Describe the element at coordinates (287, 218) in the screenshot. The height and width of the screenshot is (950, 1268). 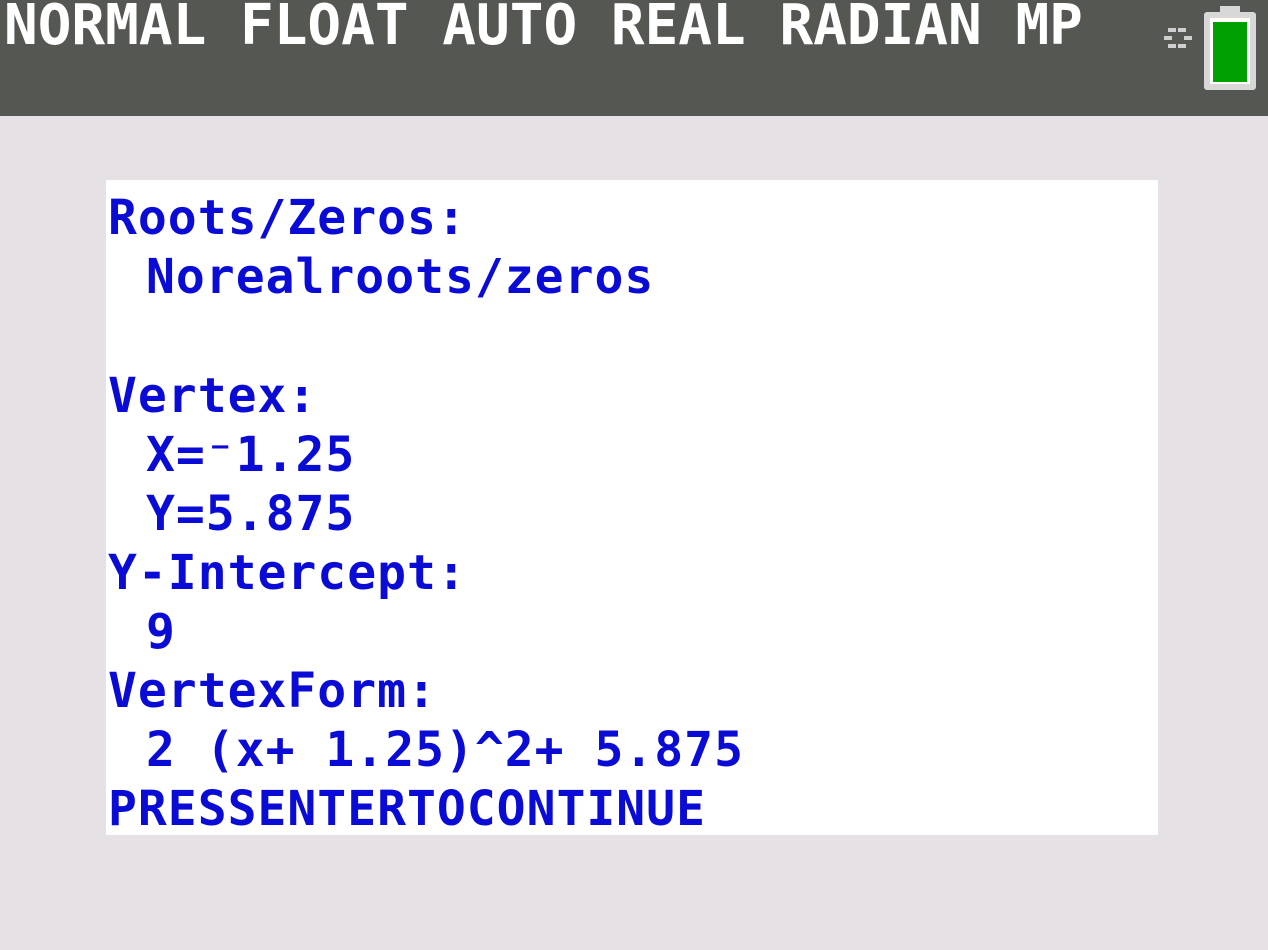
I see `roots-heading: Roots/Zeros:` at that location.